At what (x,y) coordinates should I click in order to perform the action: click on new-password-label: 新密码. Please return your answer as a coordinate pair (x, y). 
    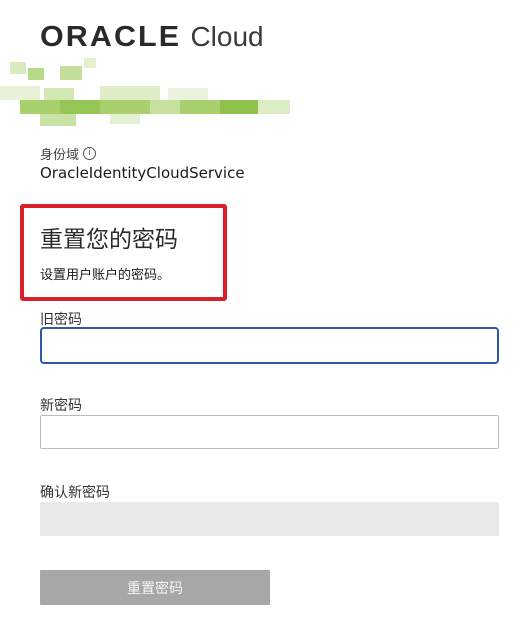
    Looking at the image, I should click on (61, 406).